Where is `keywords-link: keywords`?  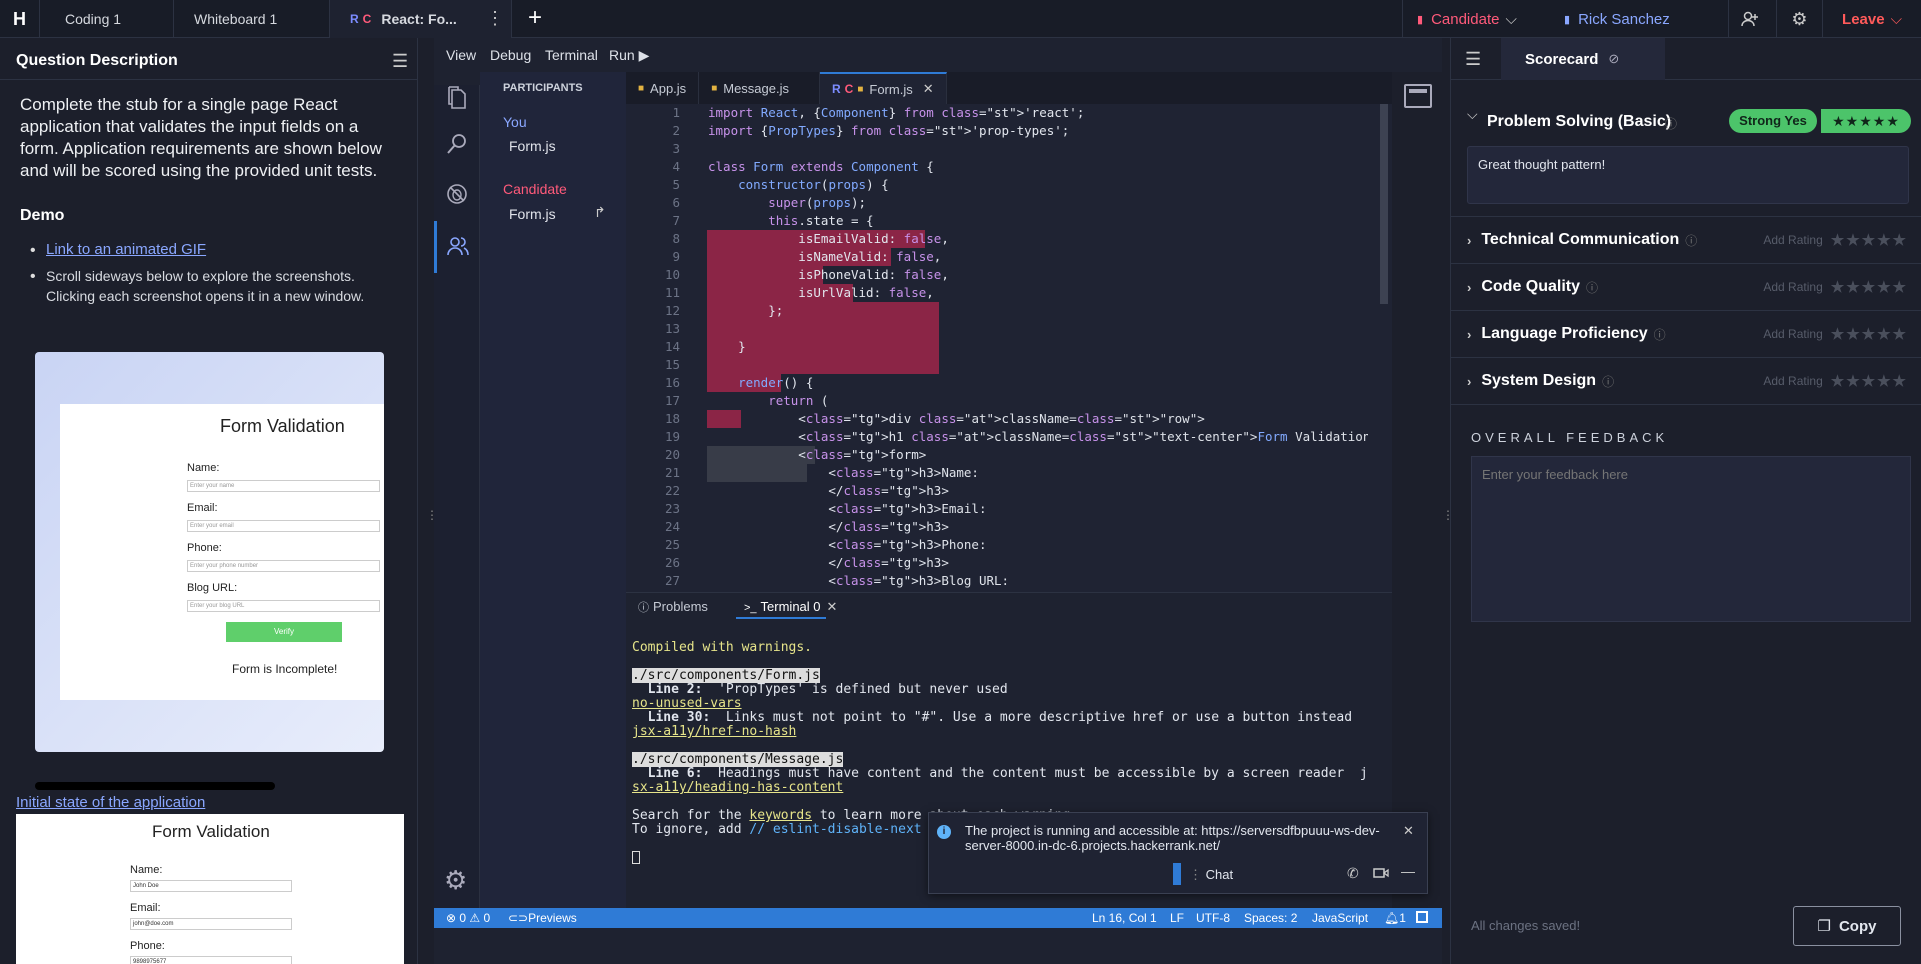
keywords-link: keywords is located at coordinates (780, 815).